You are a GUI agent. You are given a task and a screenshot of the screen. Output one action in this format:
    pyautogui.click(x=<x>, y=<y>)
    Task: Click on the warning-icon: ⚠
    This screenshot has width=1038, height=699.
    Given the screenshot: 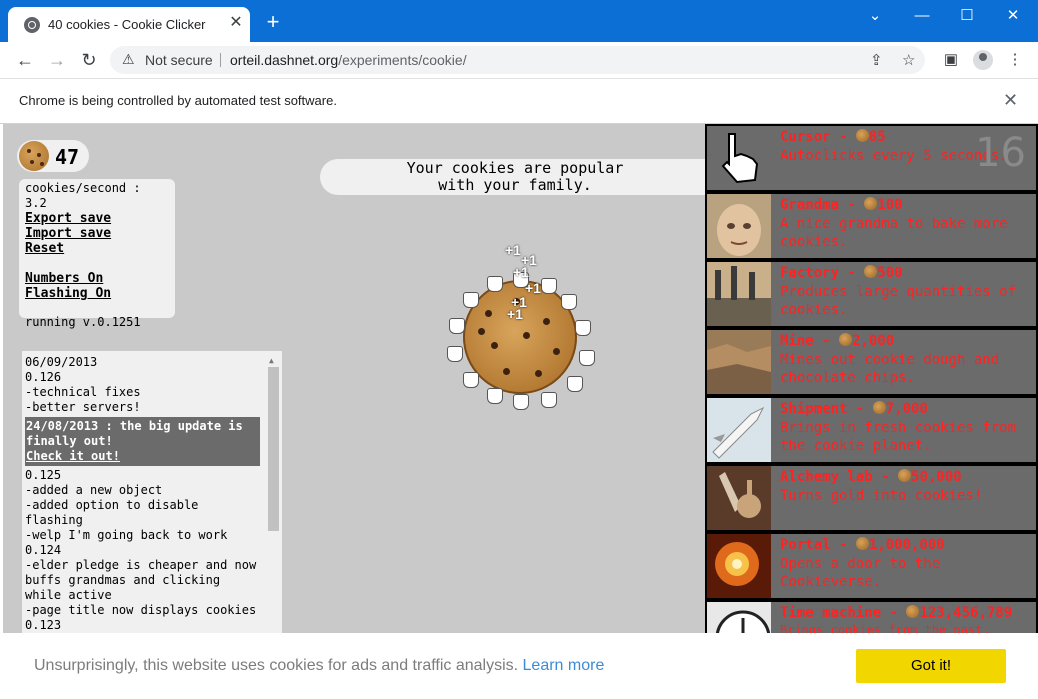 What is the action you would take?
    pyautogui.click(x=128, y=59)
    